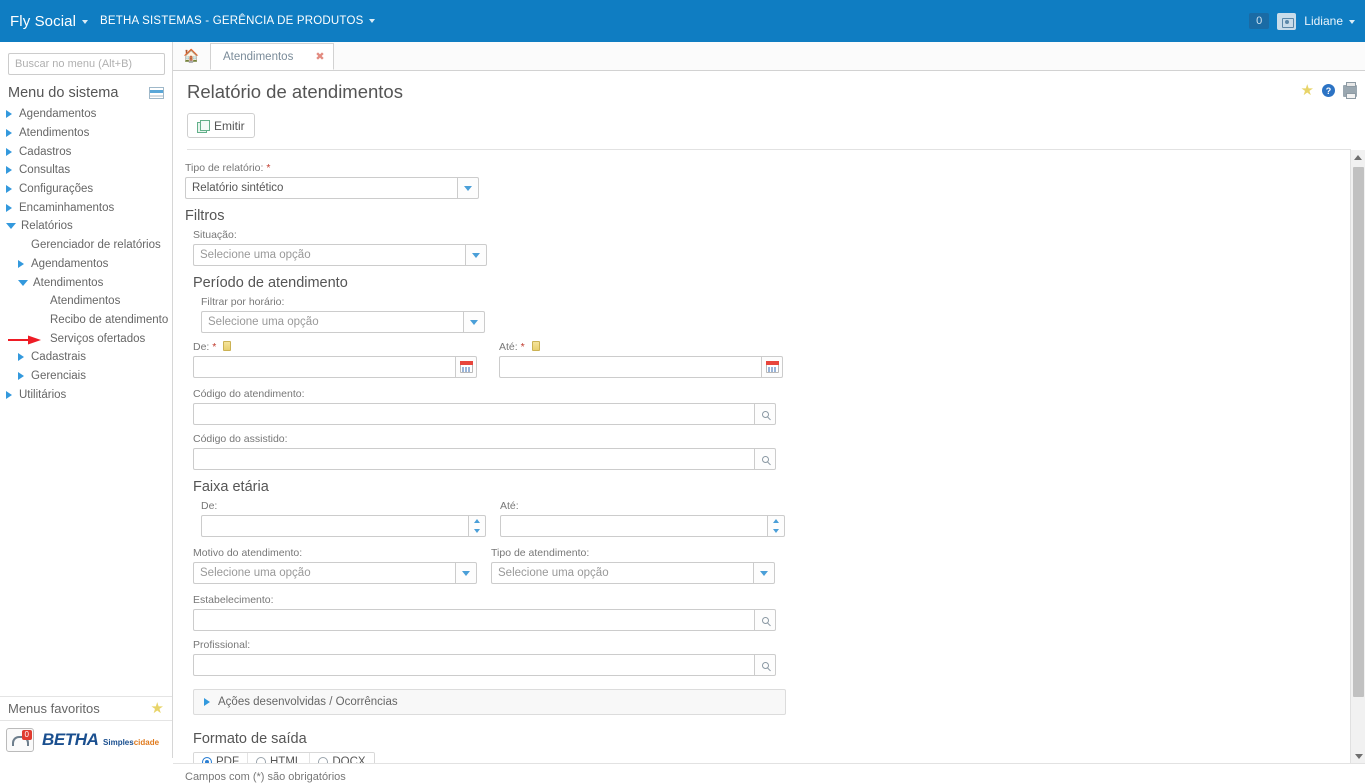 The height and width of the screenshot is (783, 1365). I want to click on sidebar-item-configura-es: Configurações, so click(86, 189).